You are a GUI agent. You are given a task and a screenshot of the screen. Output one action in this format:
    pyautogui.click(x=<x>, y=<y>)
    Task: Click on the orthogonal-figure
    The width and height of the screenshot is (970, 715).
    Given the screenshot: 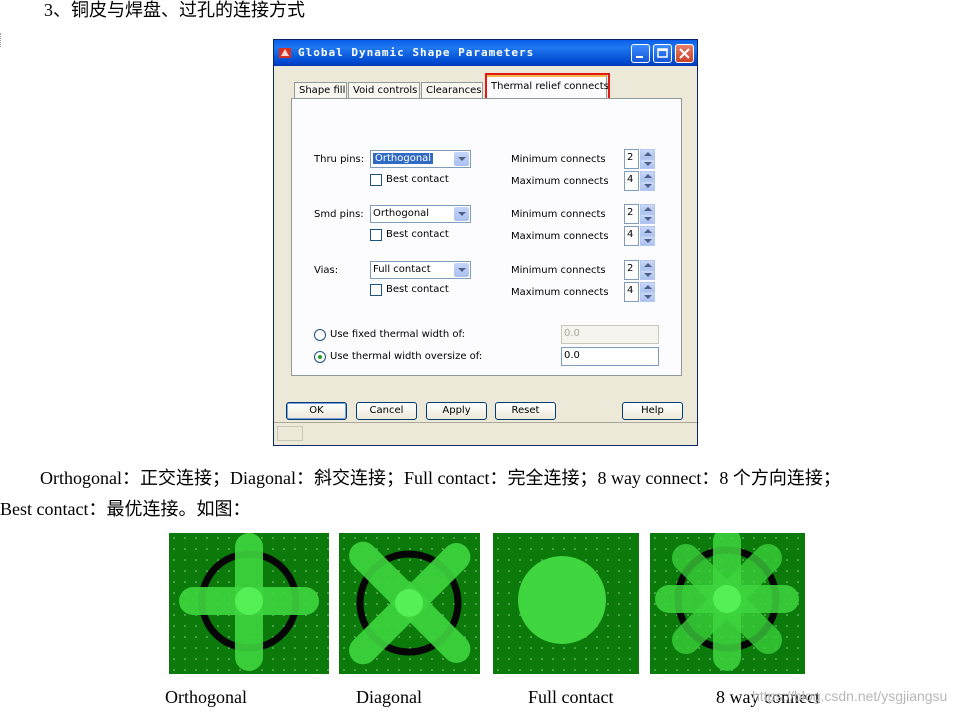 What is the action you would take?
    pyautogui.click(x=249, y=603)
    